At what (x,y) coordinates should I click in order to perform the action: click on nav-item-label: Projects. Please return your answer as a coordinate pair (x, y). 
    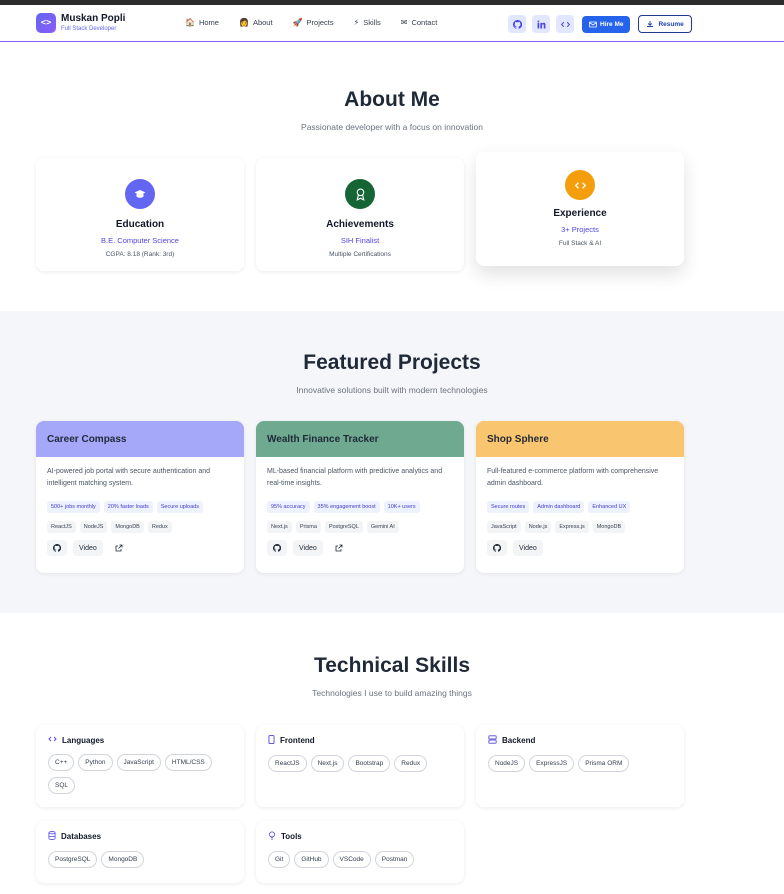
    Looking at the image, I should click on (320, 22).